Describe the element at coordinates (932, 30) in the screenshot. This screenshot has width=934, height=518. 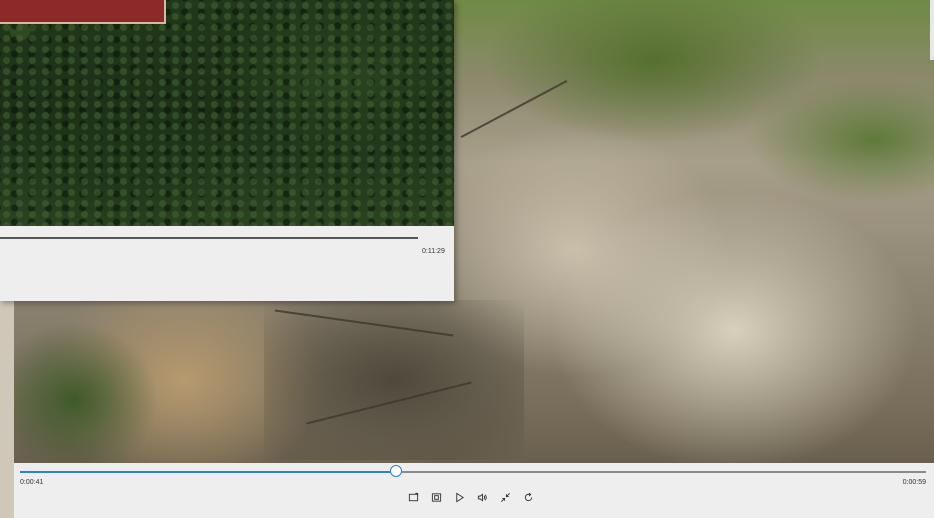
I see `window-scrollbar` at that location.